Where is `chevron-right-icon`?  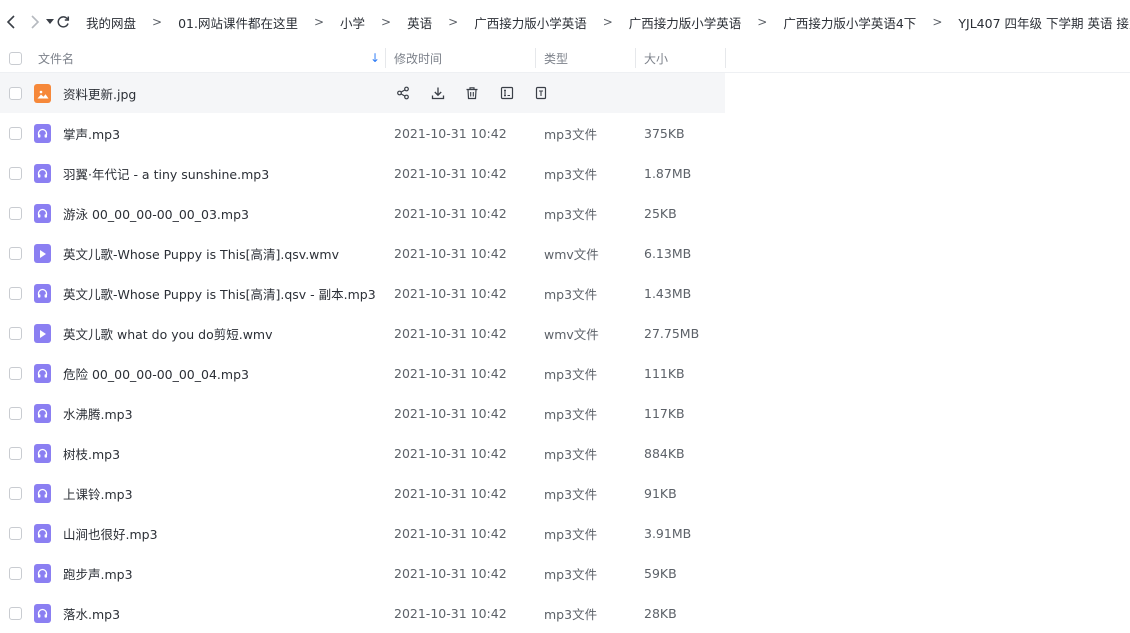 chevron-right-icon is located at coordinates (35, 22).